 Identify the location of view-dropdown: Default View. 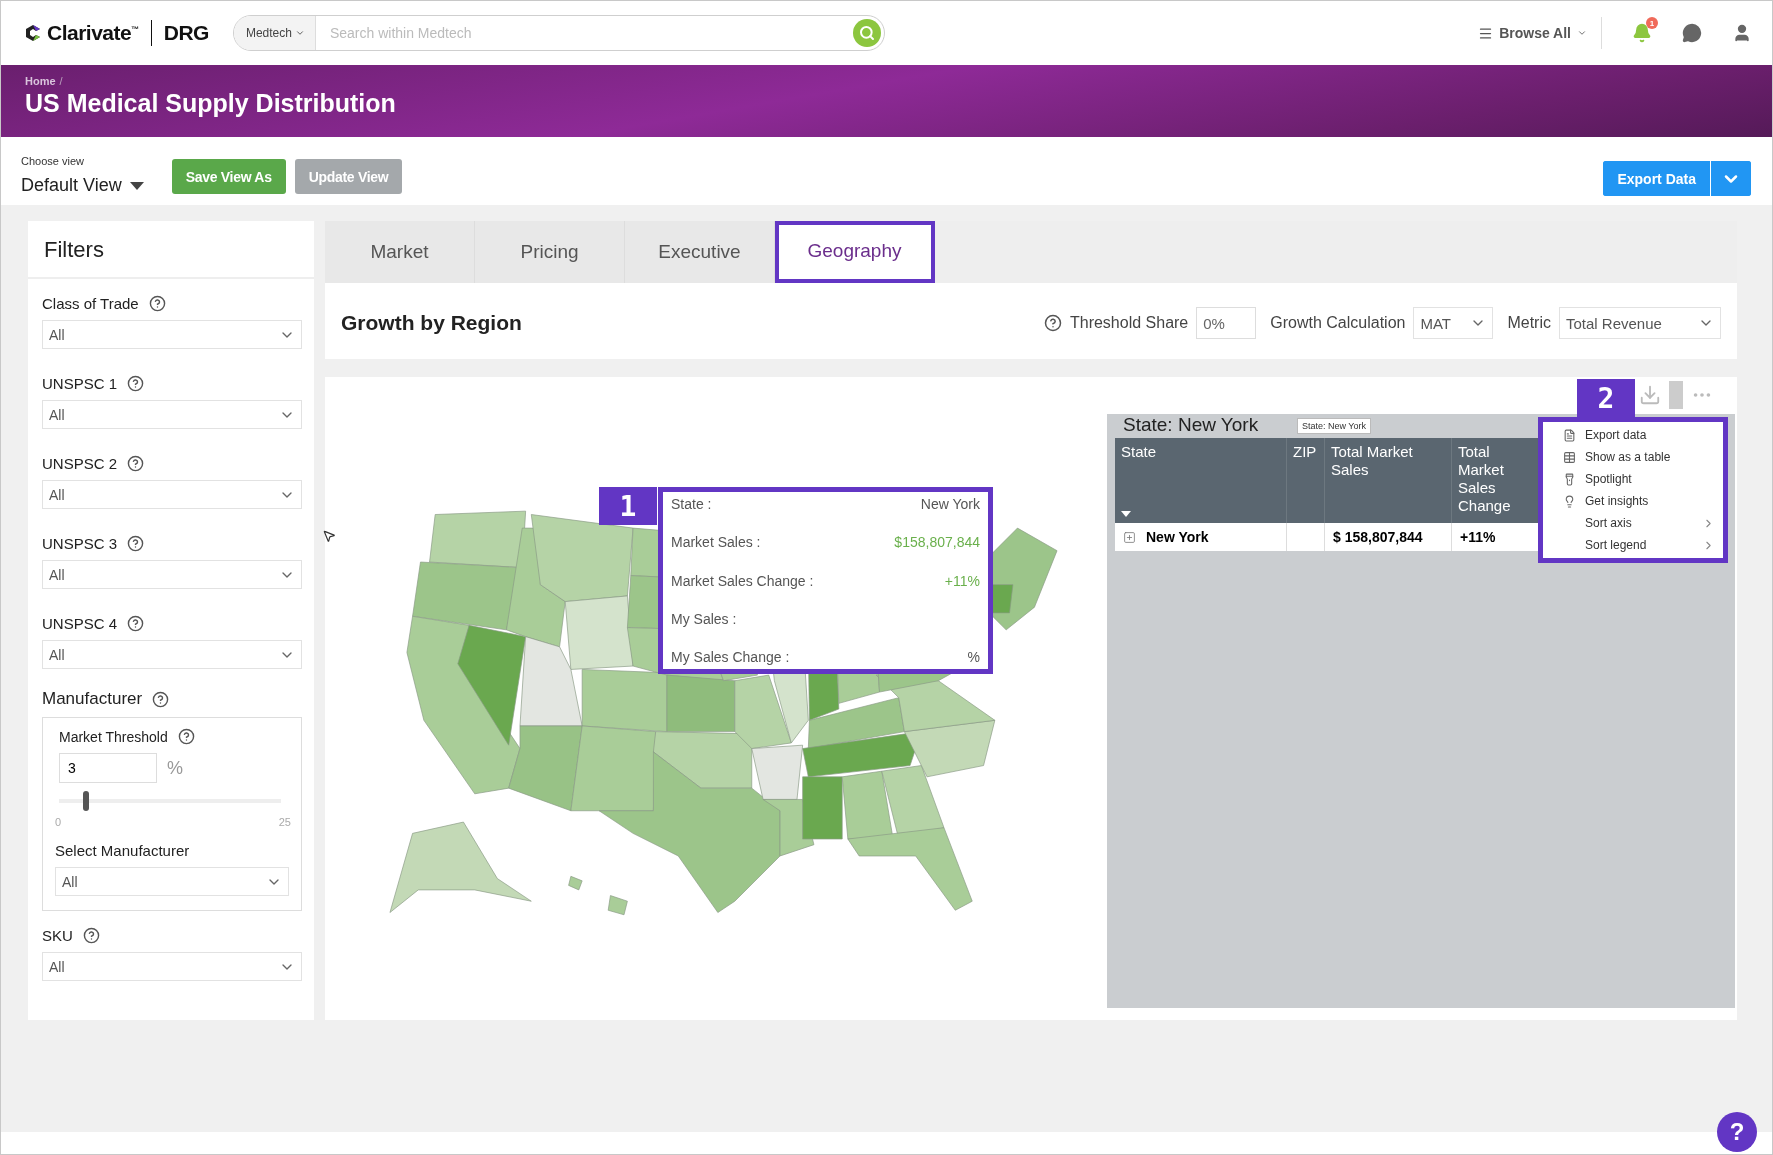
(82, 185).